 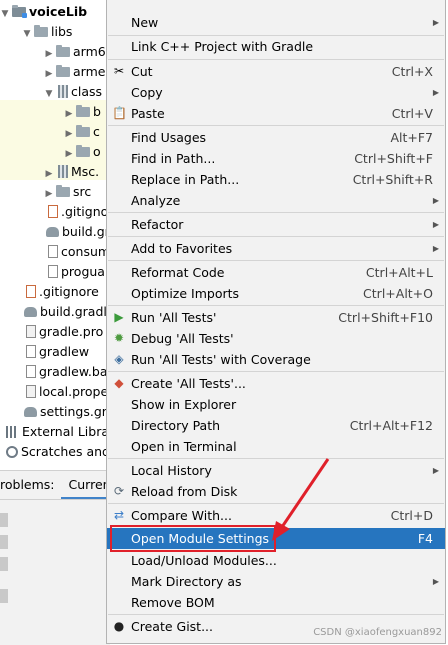 I want to click on menu-item-label: Remove BOM, so click(x=173, y=602).